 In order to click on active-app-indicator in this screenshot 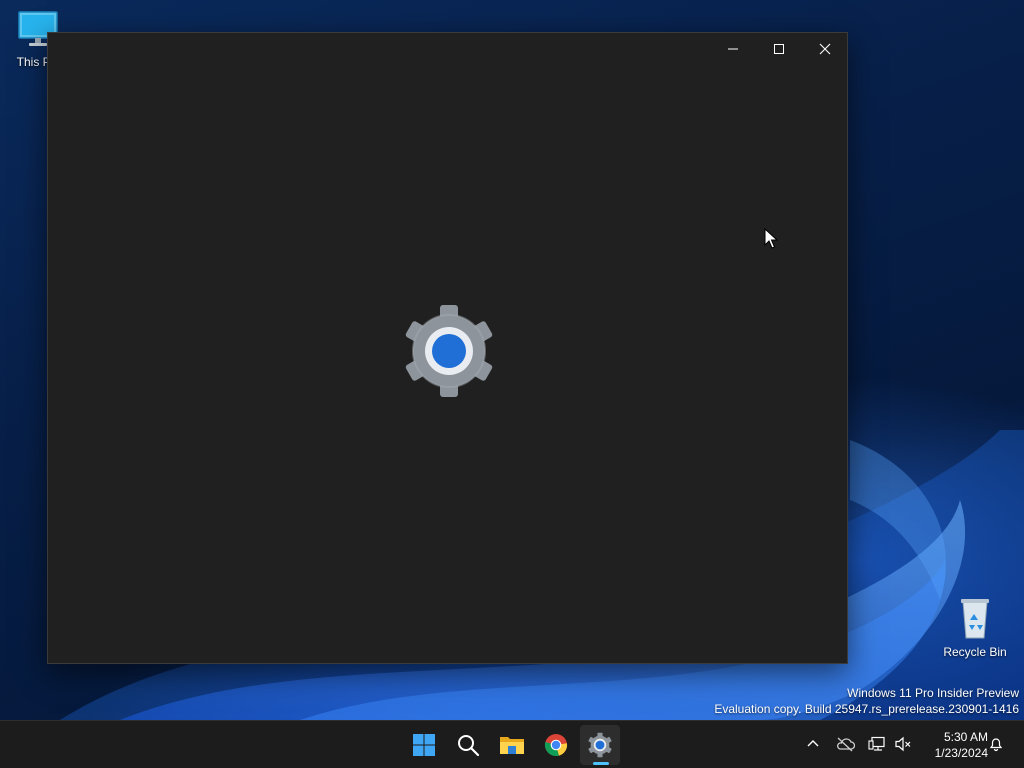, I will do `click(601, 763)`.